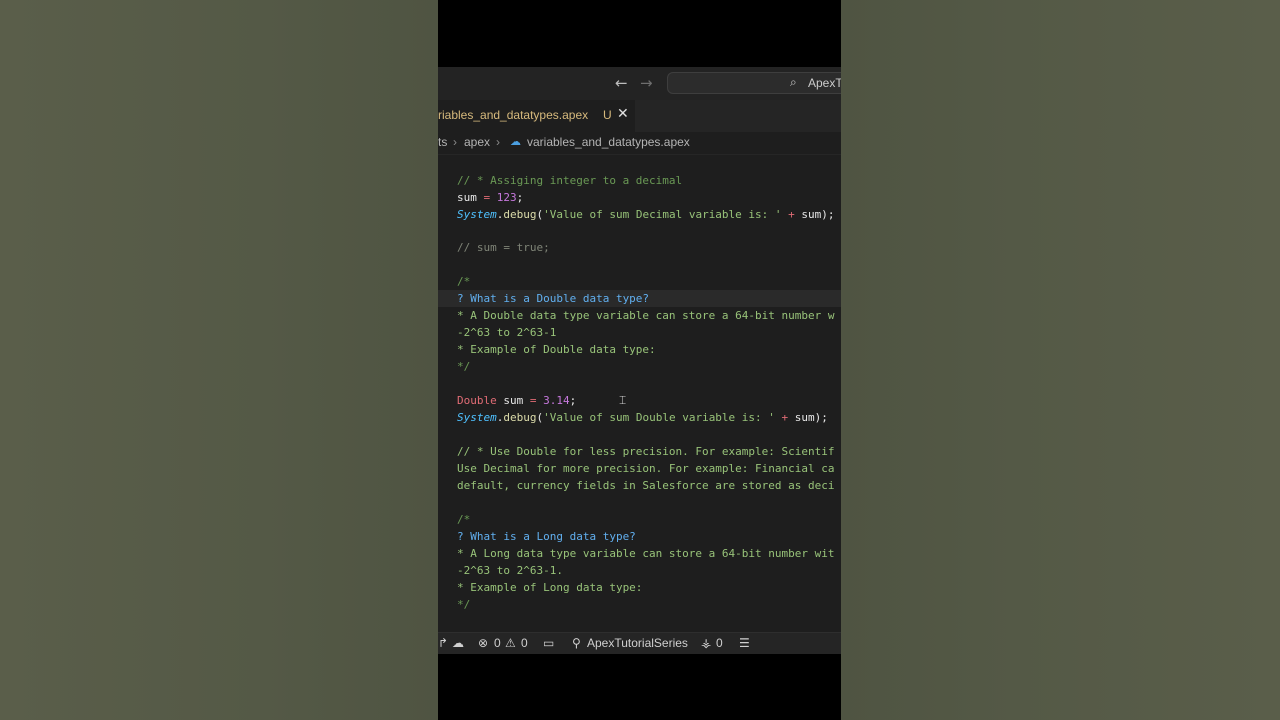 This screenshot has width=1280, height=720. I want to click on code-line: ? What is a Long data type?, so click(546, 536).